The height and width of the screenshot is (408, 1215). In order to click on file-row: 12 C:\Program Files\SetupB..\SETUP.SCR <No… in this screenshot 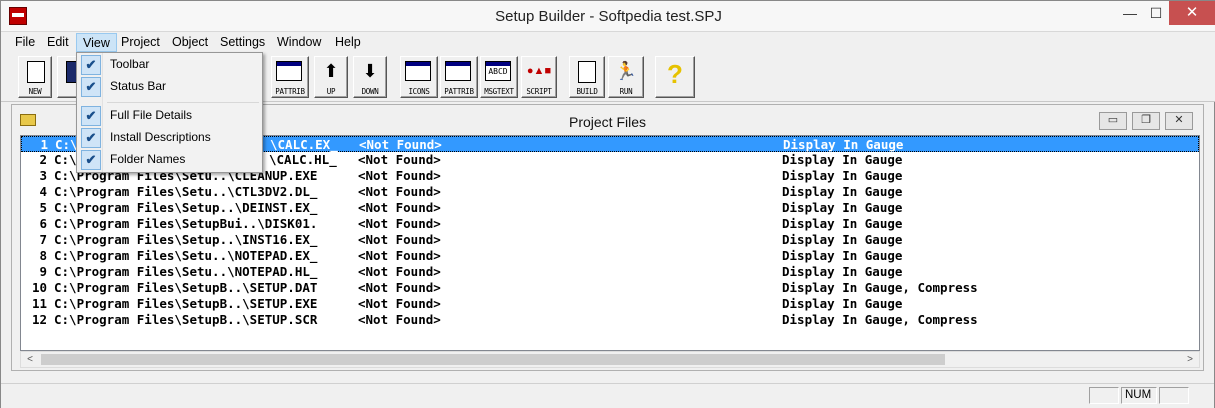, I will do `click(610, 320)`.